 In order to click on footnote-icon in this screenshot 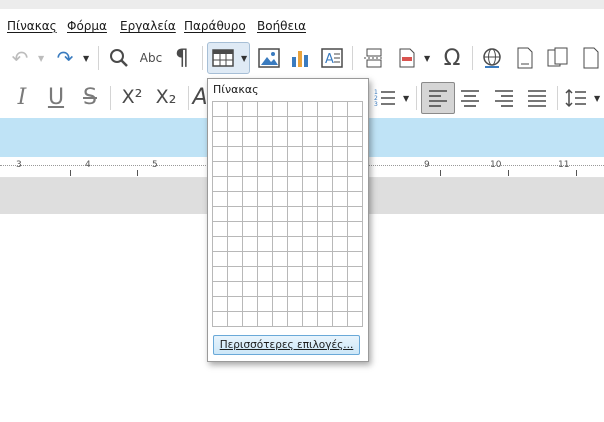, I will do `click(525, 58)`.